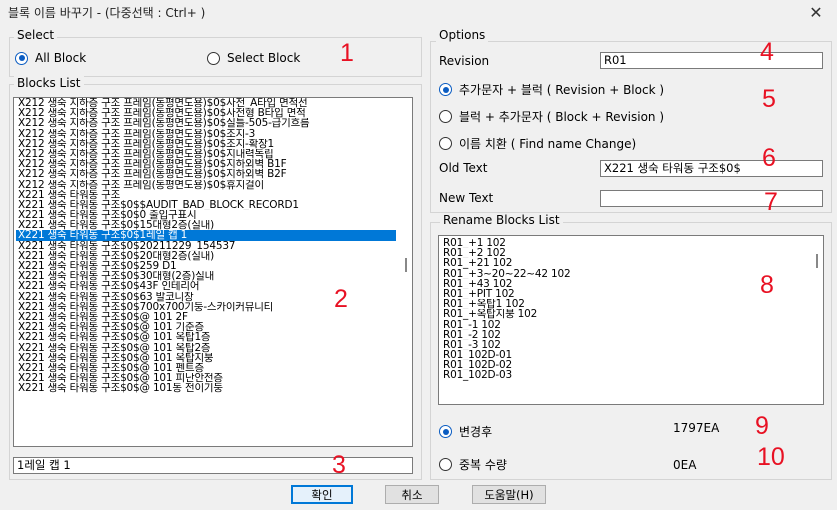 The height and width of the screenshot is (510, 837). I want to click on cancel-button: 취소, so click(412, 494).